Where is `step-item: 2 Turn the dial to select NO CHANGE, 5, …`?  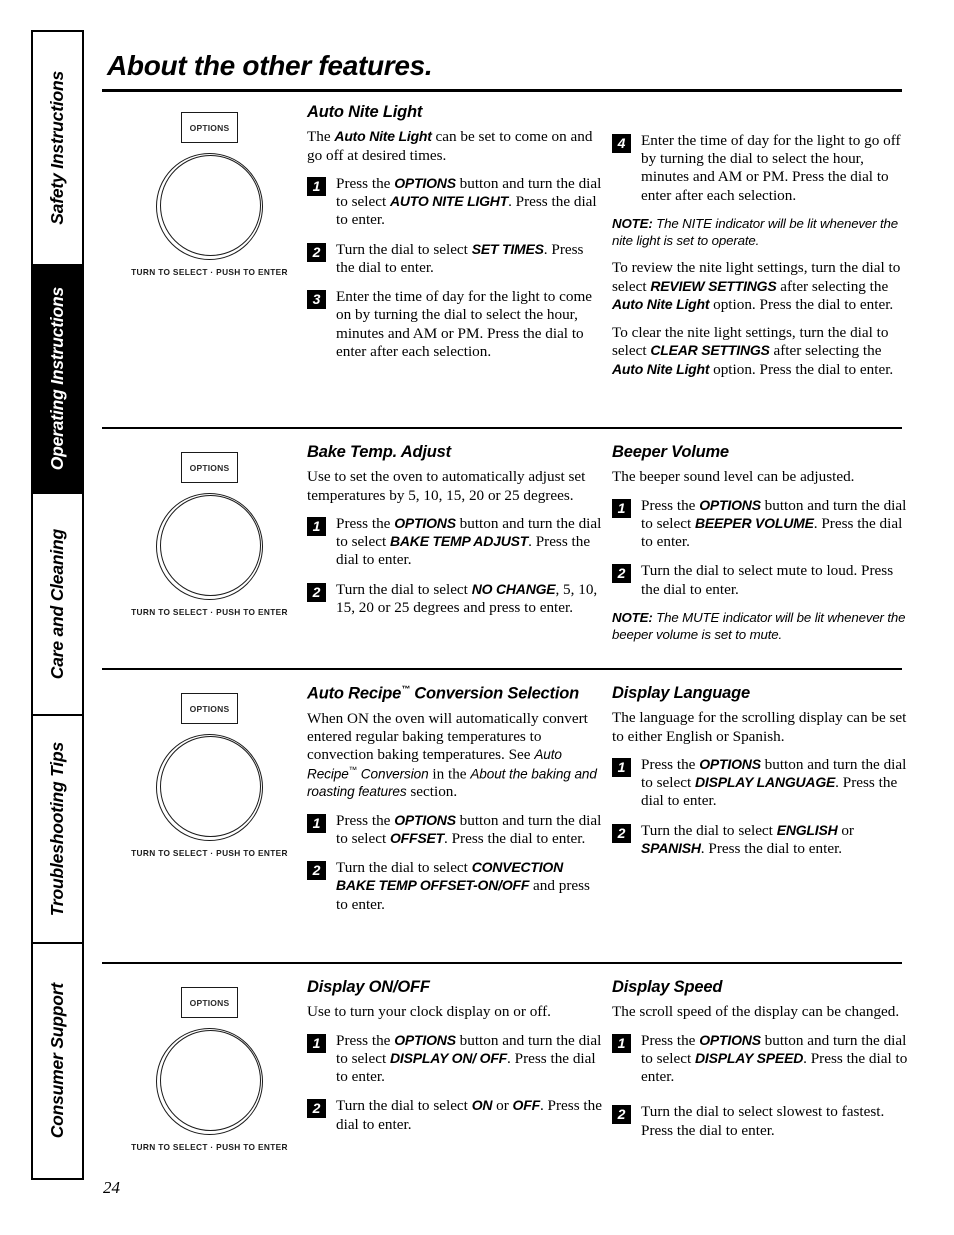
step-item: 2 Turn the dial to select NO CHANGE, 5, … is located at coordinates (455, 599).